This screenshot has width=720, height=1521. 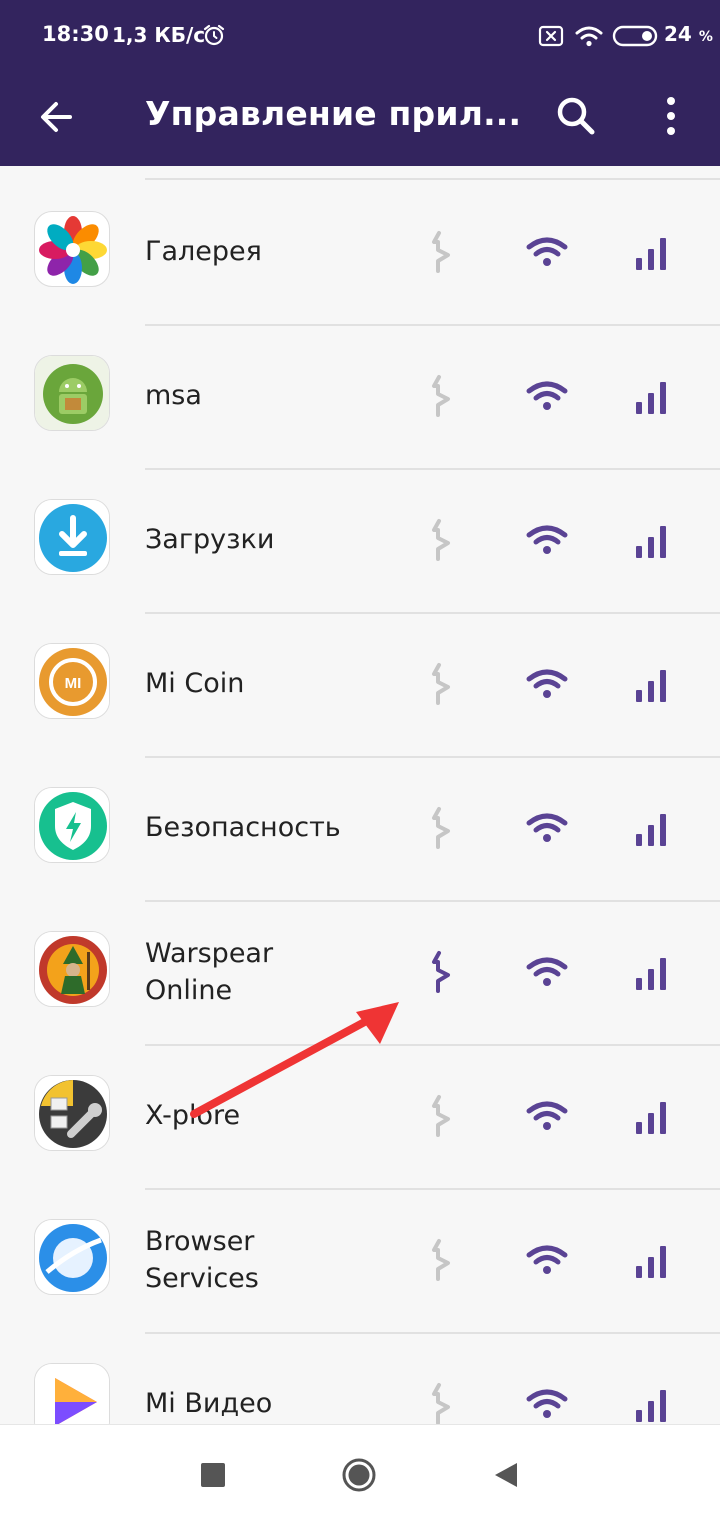 I want to click on mi-coin-icon: MI, so click(x=72, y=681).